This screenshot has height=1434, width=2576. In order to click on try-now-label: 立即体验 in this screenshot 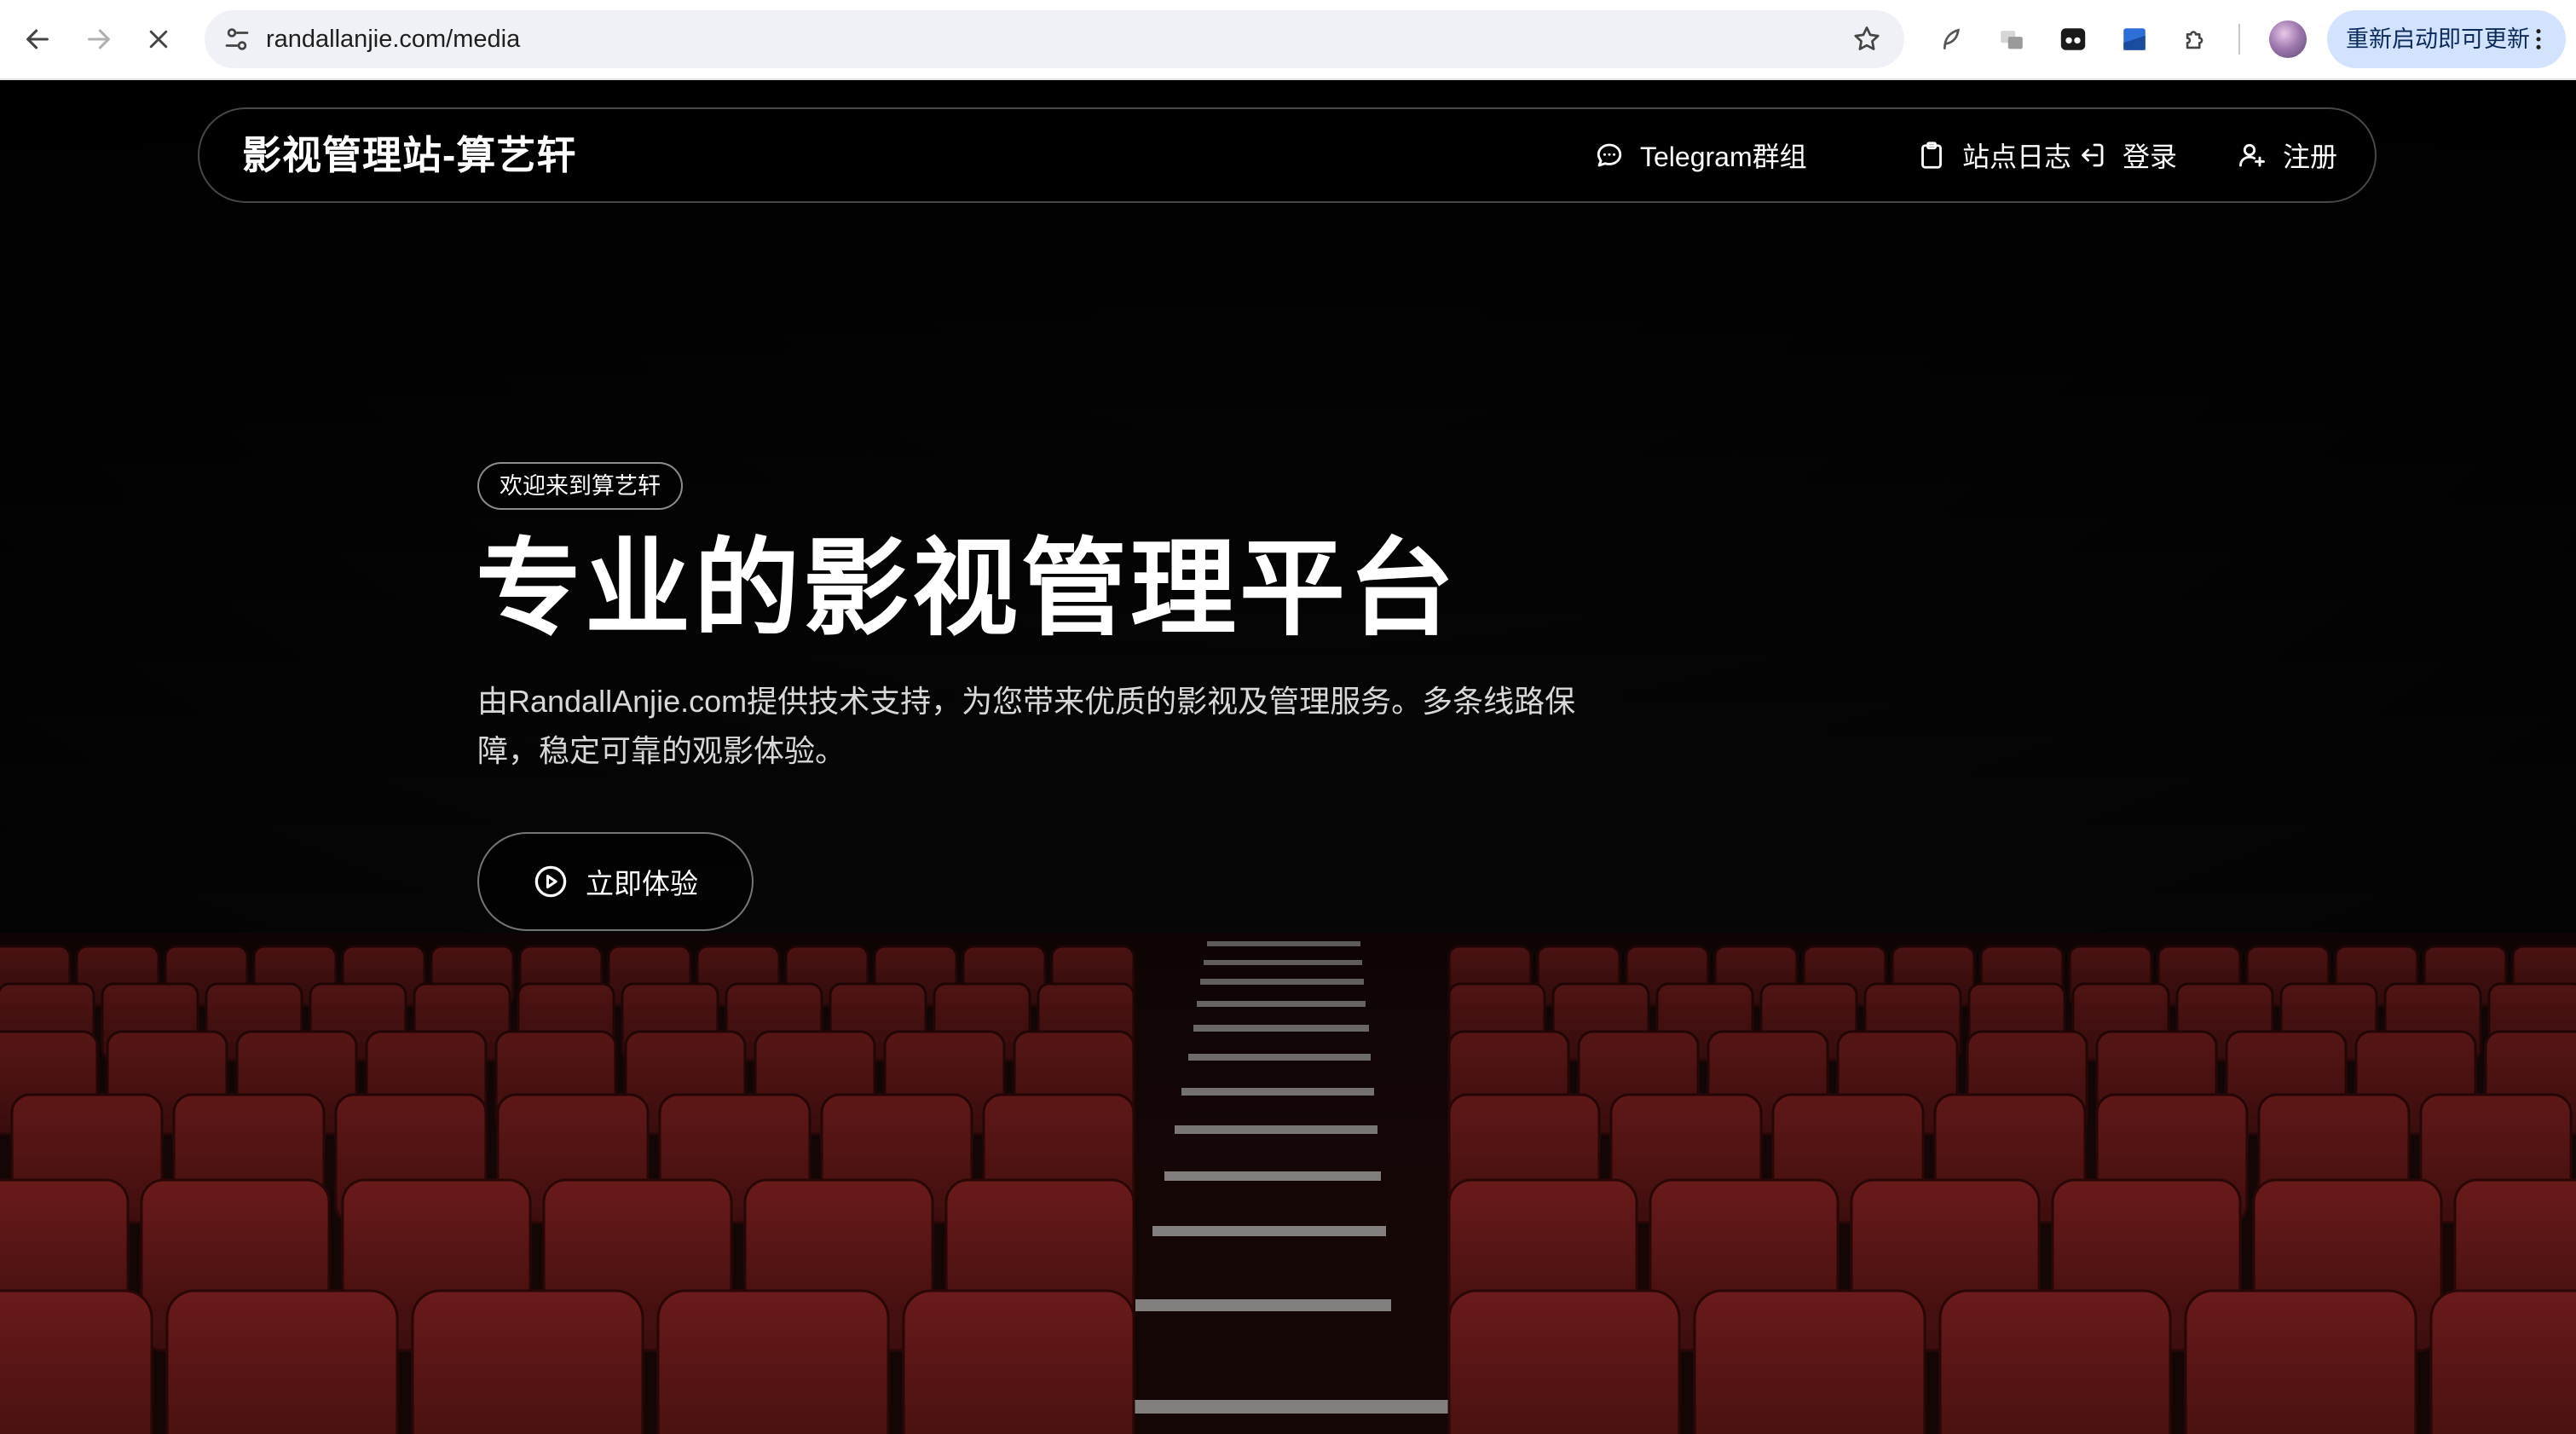, I will do `click(642, 883)`.